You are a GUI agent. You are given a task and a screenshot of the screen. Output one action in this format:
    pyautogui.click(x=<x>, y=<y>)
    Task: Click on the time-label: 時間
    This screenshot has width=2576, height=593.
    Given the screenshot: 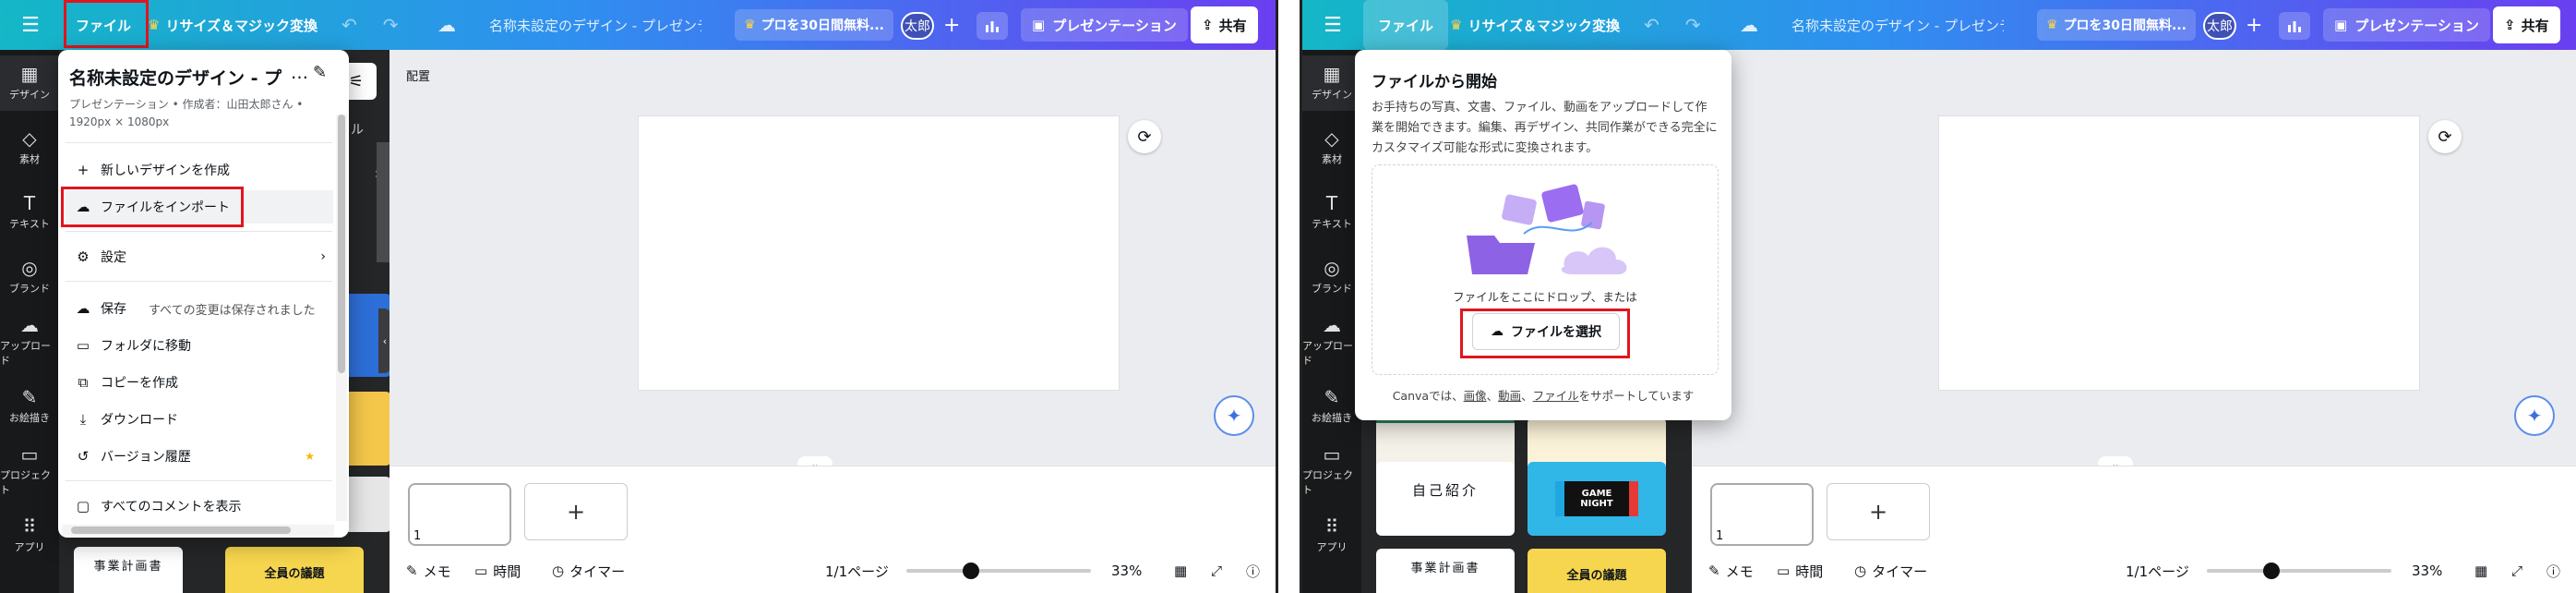 What is the action you would take?
    pyautogui.click(x=1810, y=571)
    